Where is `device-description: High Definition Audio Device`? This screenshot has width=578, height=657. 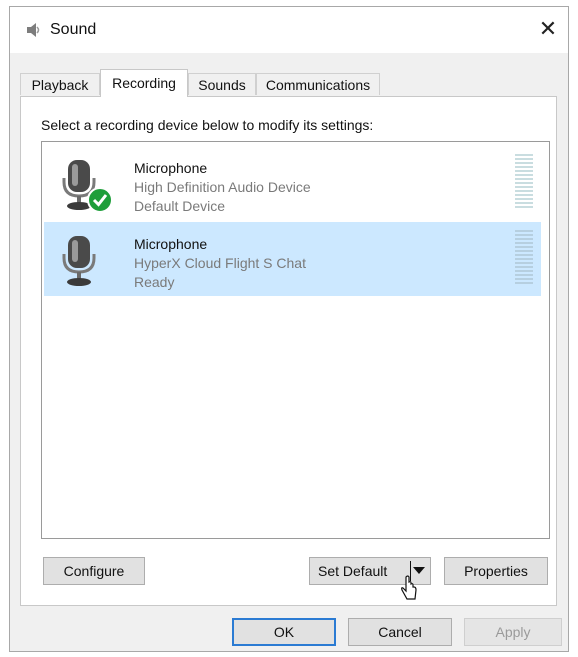 device-description: High Definition Audio Device is located at coordinates (222, 187).